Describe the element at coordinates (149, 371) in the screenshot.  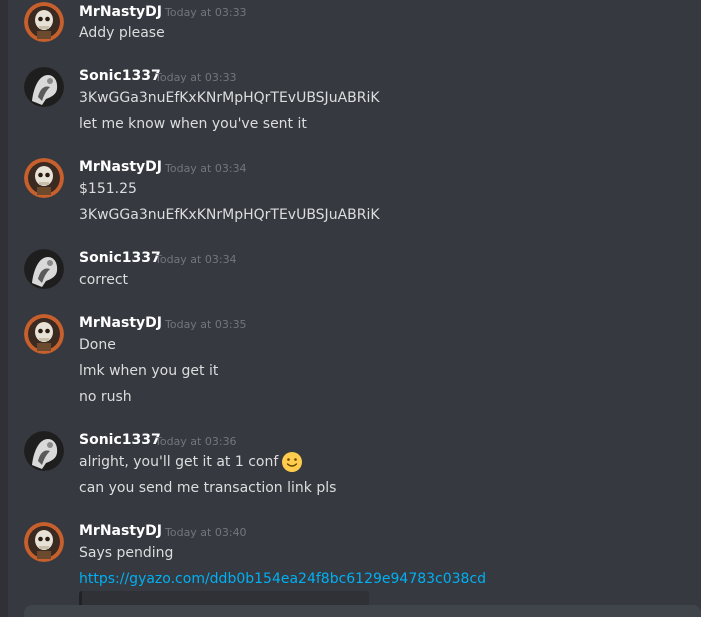
I see `message-text: lmk when you get it` at that location.